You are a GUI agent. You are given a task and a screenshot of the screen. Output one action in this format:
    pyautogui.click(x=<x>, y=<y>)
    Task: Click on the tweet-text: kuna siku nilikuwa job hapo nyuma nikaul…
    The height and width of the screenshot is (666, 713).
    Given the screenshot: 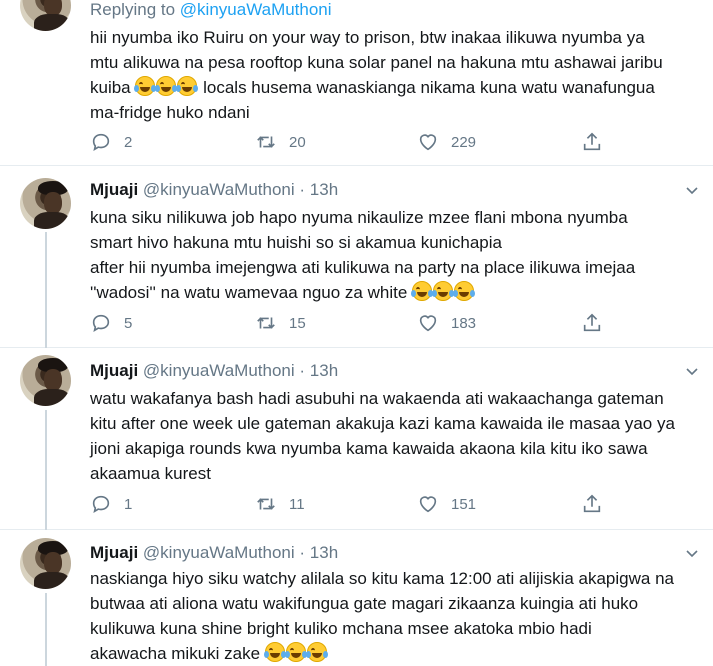 What is the action you would take?
    pyautogui.click(x=363, y=255)
    